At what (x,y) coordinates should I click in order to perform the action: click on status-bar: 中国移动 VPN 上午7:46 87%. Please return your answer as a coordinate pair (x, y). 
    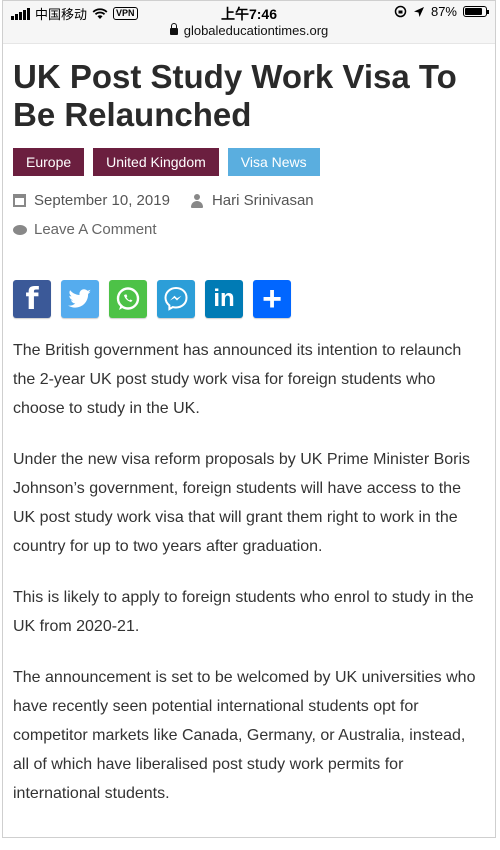
    Looking at the image, I should click on (249, 12).